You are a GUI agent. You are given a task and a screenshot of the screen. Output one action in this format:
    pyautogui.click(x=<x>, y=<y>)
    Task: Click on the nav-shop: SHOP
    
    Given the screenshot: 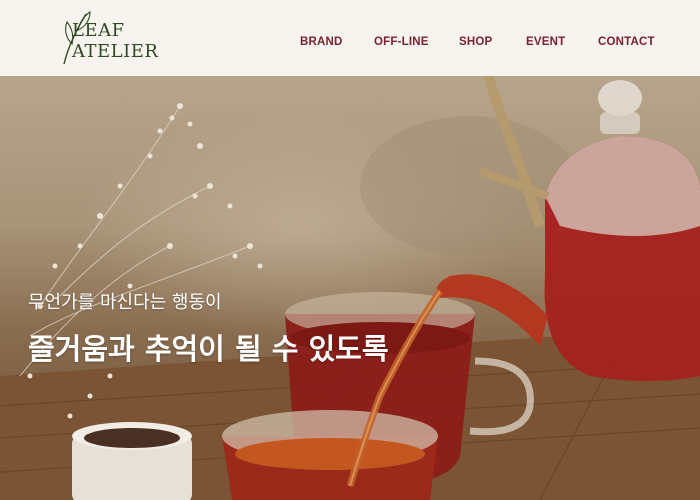 What is the action you would take?
    pyautogui.click(x=475, y=42)
    